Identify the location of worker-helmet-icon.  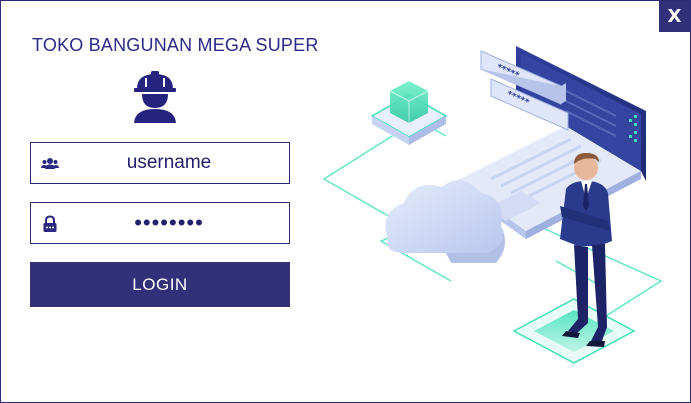
(155, 97).